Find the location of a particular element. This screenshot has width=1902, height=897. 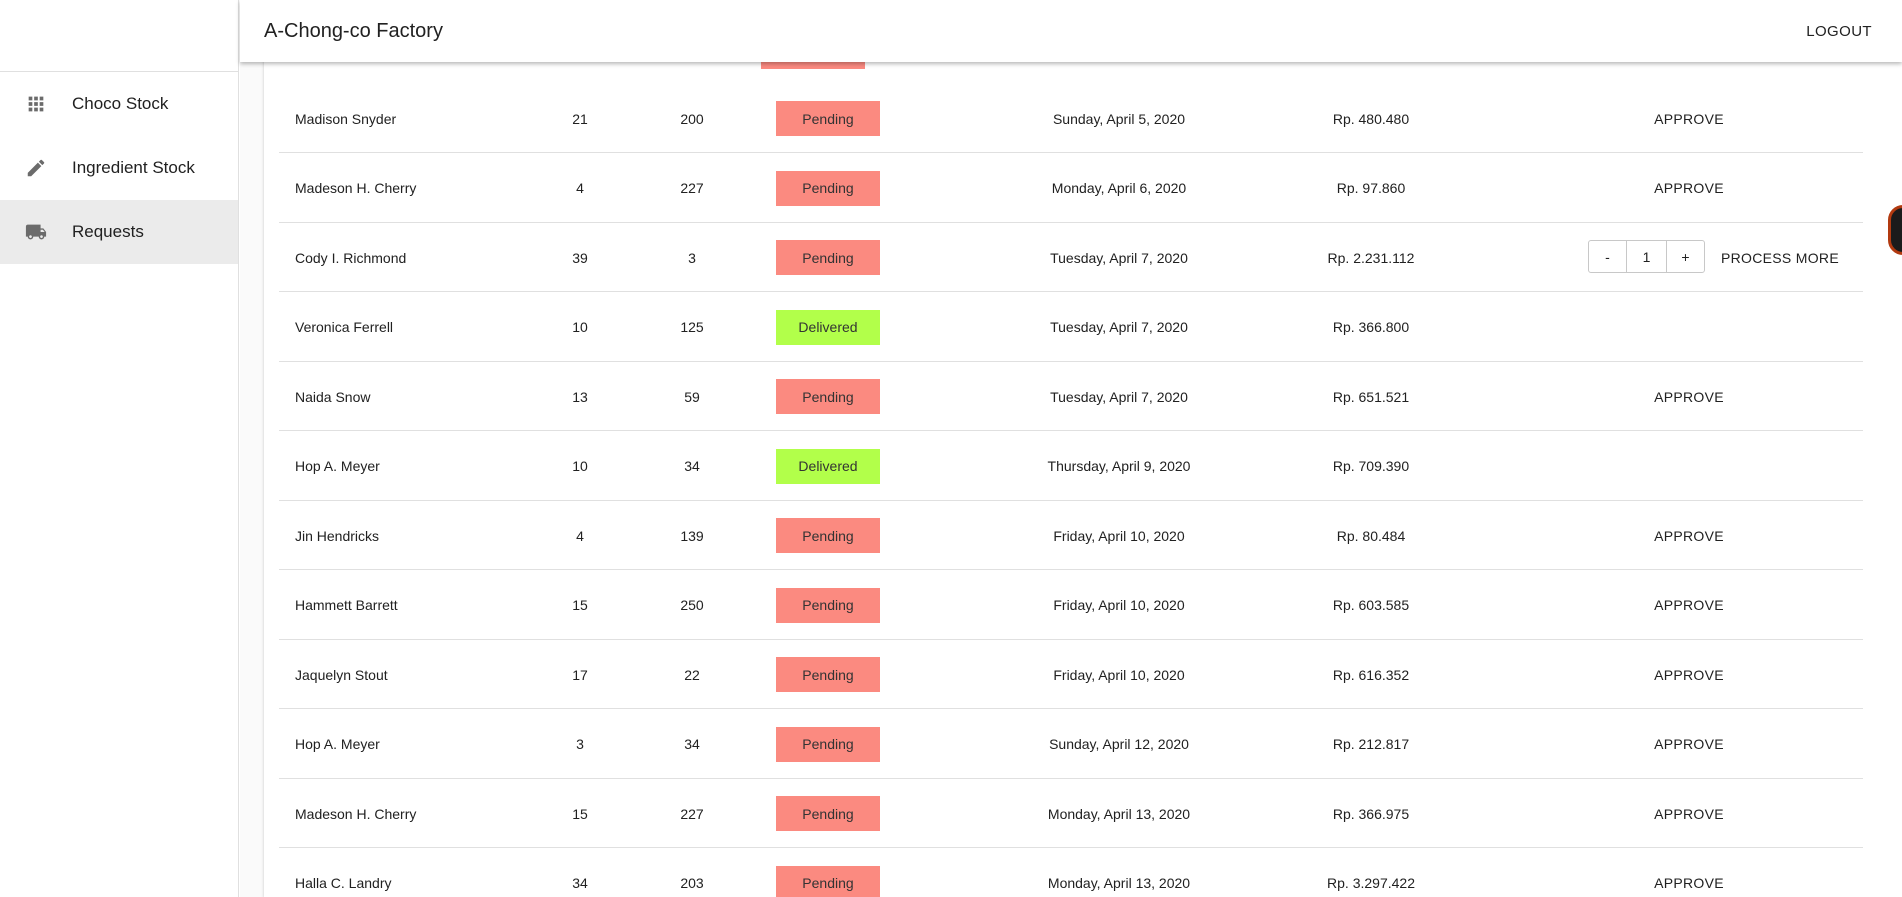

chocolate-id: 22 is located at coordinates (692, 674).